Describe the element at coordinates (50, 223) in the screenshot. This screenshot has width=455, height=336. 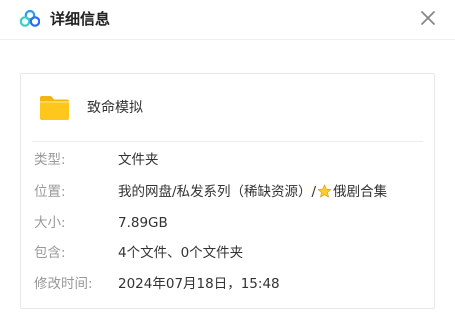
I see `size-label: 大小:` at that location.